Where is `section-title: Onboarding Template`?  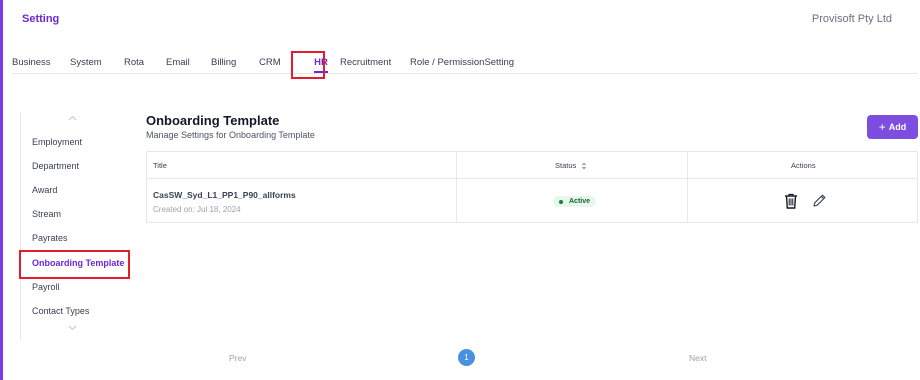
section-title: Onboarding Template is located at coordinates (213, 120).